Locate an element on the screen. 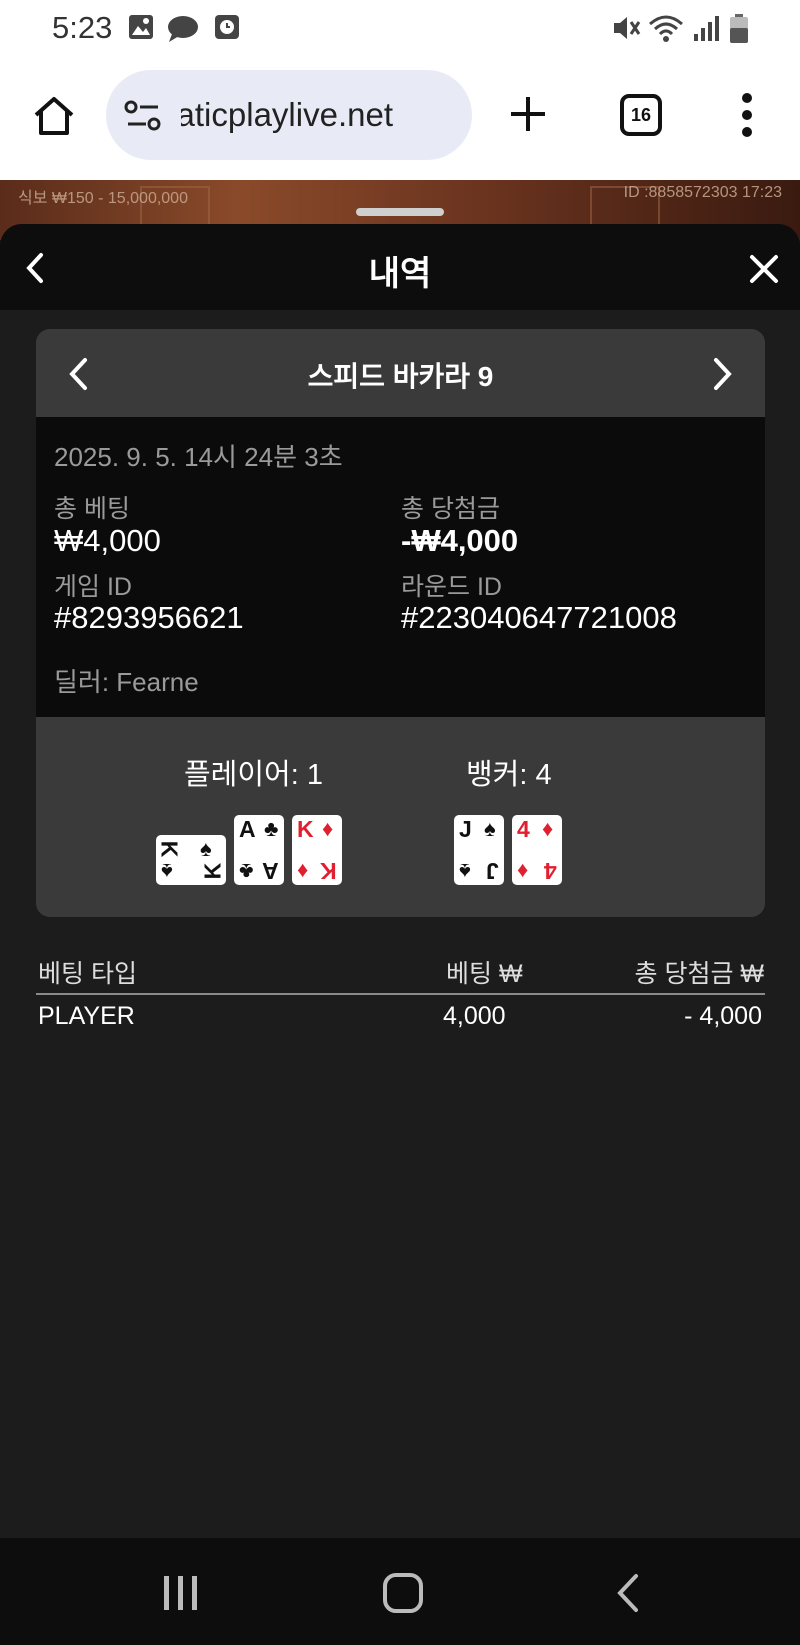 This screenshot has height=1645, width=800. battery-icon is located at coordinates (739, 28).